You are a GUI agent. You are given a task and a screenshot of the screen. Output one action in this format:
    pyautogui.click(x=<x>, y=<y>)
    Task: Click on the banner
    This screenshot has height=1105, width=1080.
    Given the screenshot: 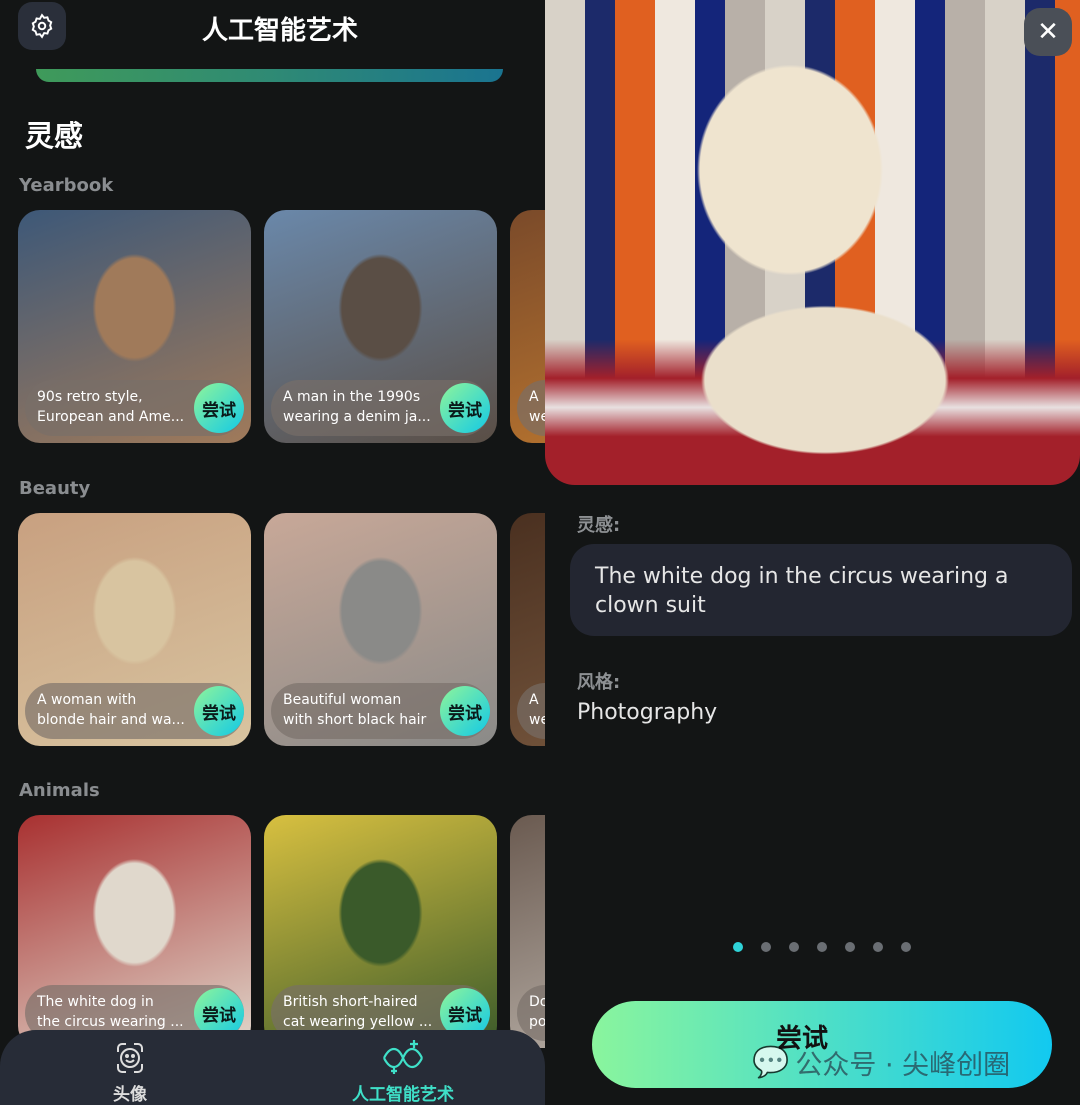 What is the action you would take?
    pyautogui.click(x=269, y=75)
    